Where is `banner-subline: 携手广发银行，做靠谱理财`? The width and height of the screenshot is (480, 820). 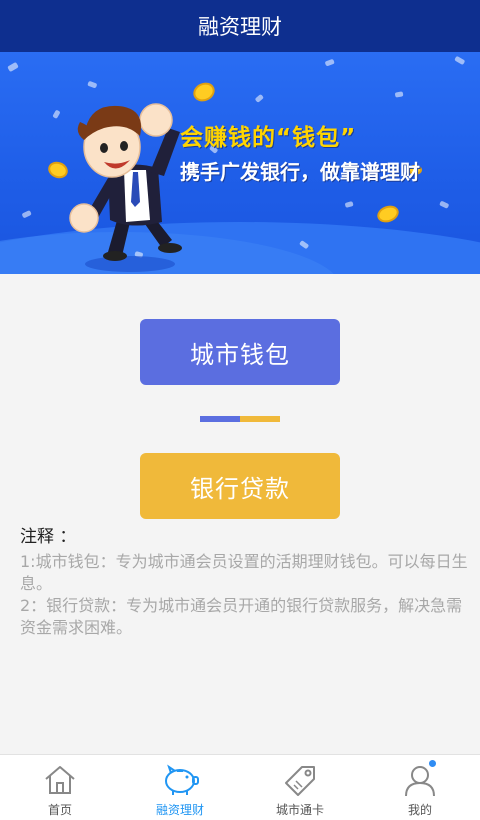
banner-subline: 携手广发银行，做靠谱理财 is located at coordinates (300, 172).